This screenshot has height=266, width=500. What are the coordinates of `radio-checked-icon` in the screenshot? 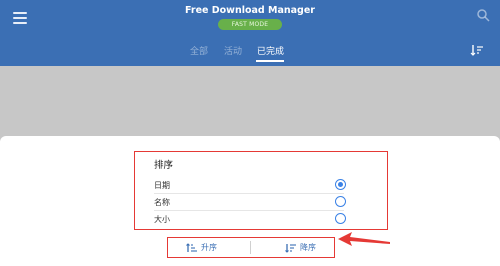 It's located at (340, 184).